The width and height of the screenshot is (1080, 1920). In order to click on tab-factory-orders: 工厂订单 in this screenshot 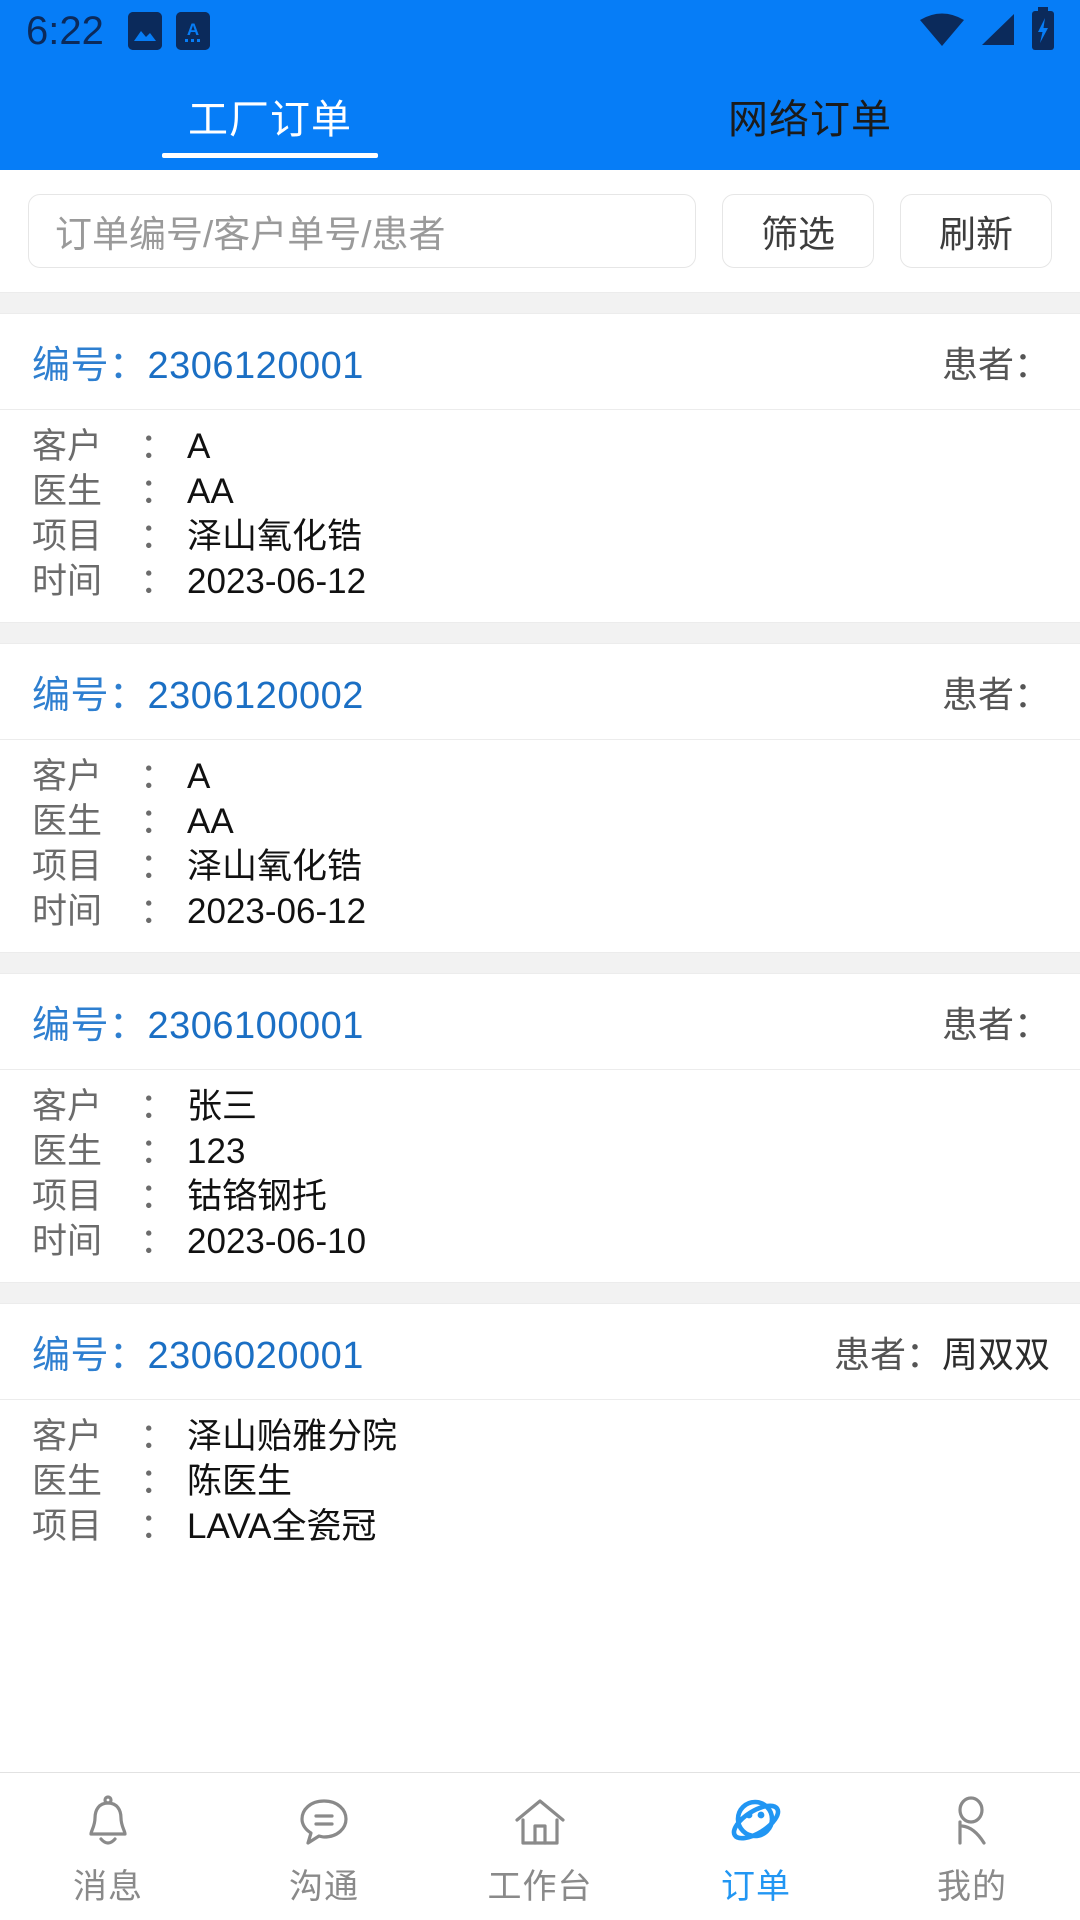, I will do `click(270, 116)`.